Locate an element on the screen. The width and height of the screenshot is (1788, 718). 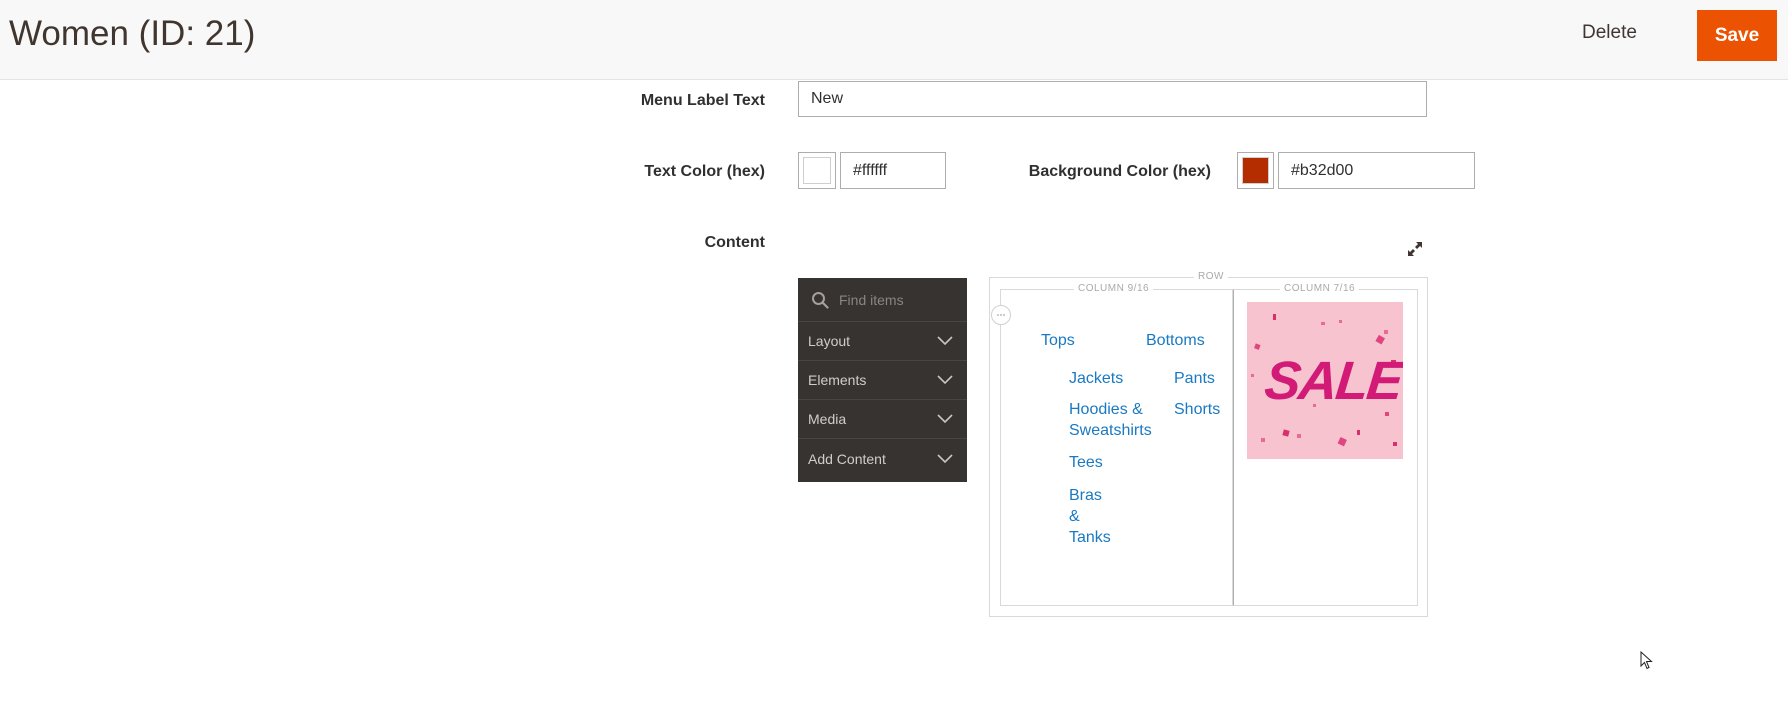
mouse-cursor-icon is located at coordinates (1647, 663).